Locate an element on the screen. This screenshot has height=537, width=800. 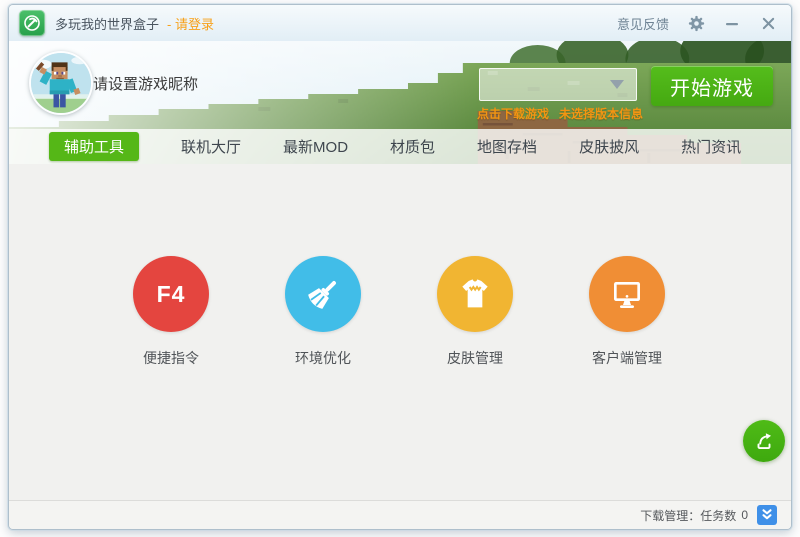
tool-quick-commands: F4 便捷指令 is located at coordinates (171, 312).